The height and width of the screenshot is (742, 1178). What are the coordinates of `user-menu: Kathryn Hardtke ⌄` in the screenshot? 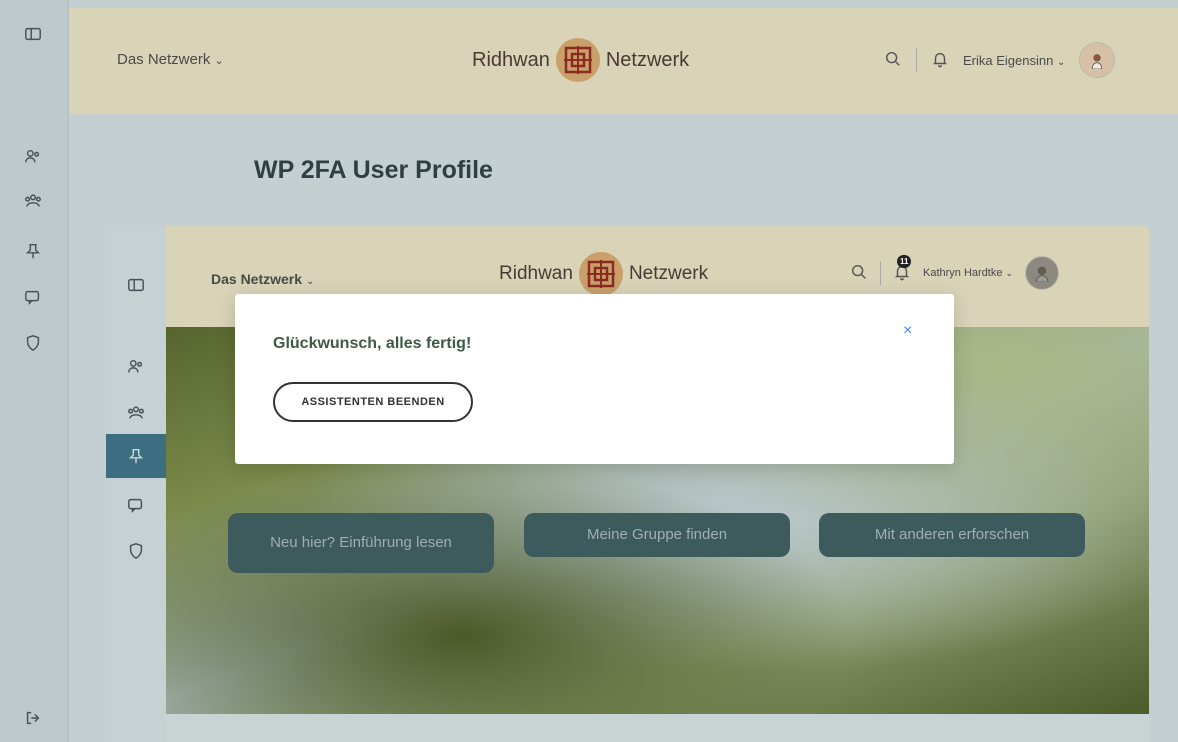 It's located at (968, 273).